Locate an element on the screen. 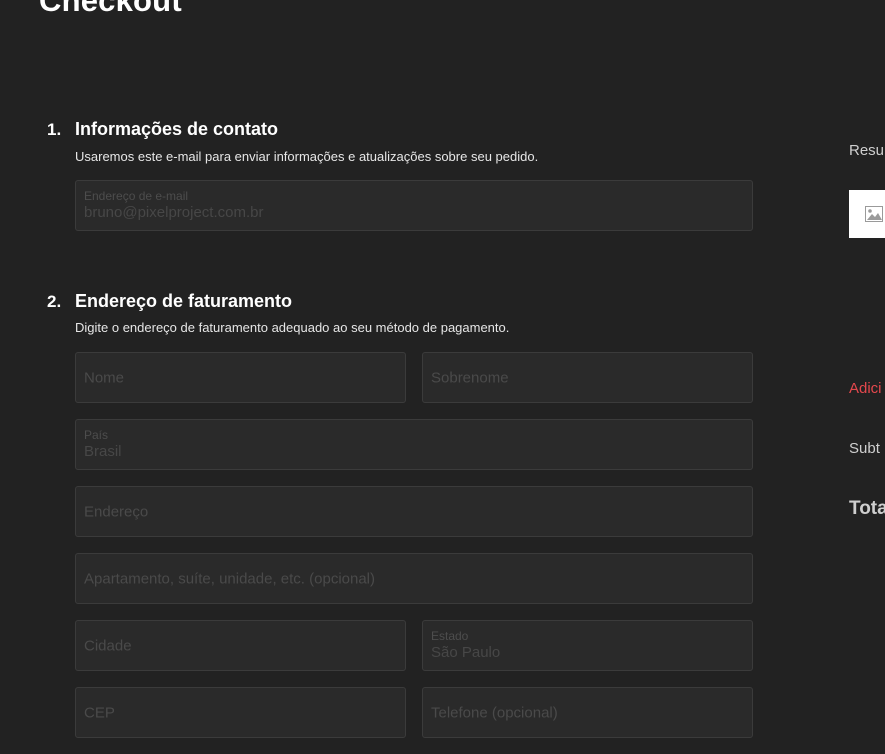 The image size is (885, 754). billing-step-number: 2. is located at coordinates (54, 301).